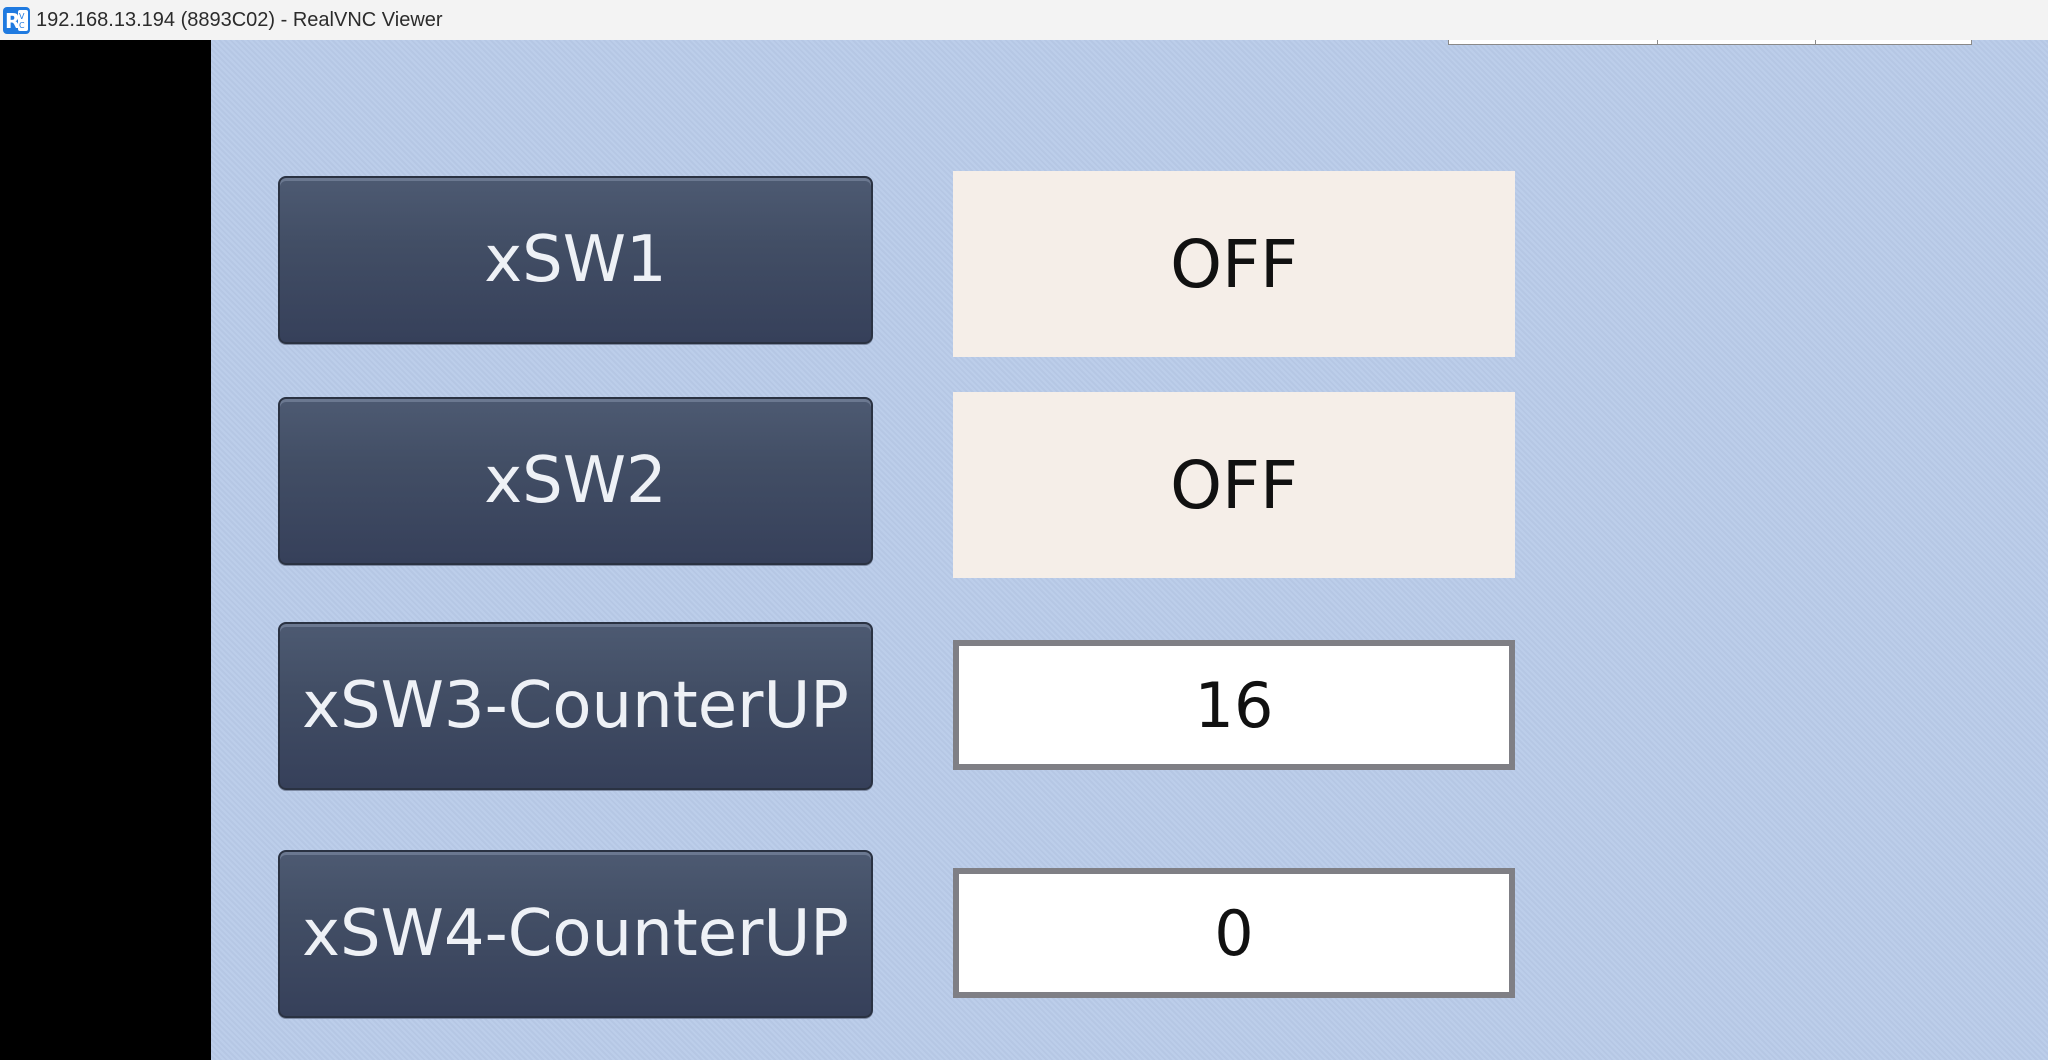 This screenshot has height=1060, width=2048. What do you see at coordinates (1710, 42) in the screenshot?
I see `top-display-strip` at bounding box center [1710, 42].